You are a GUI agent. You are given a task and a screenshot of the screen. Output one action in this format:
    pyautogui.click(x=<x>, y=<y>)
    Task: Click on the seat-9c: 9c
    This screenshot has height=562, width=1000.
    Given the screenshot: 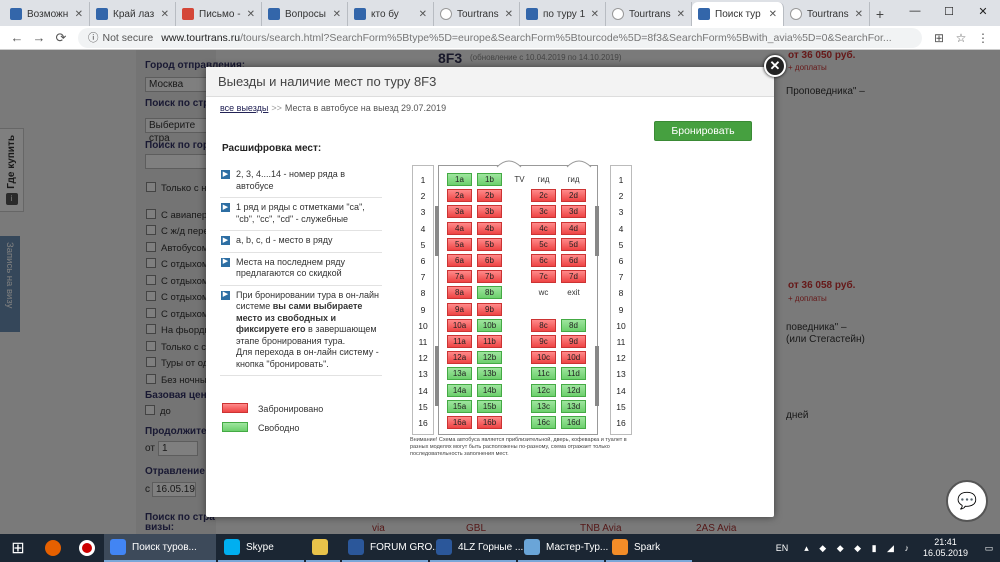 What is the action you would take?
    pyautogui.click(x=543, y=341)
    